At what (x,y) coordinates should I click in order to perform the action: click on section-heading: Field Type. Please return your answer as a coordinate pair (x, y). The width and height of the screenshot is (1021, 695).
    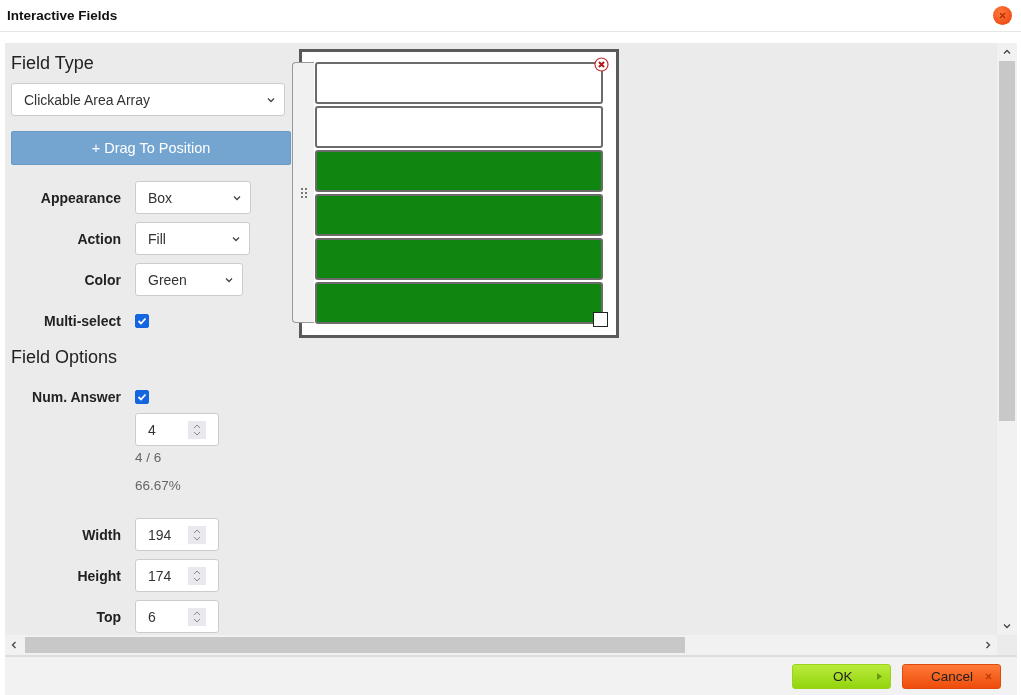
    Looking at the image, I should click on (53, 63).